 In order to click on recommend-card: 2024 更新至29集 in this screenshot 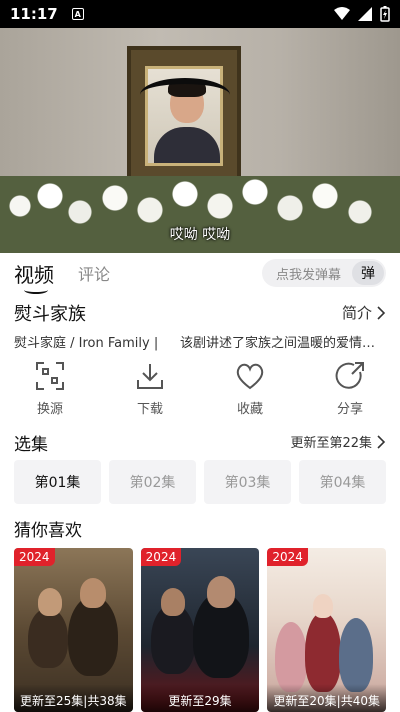, I will do `click(200, 630)`.